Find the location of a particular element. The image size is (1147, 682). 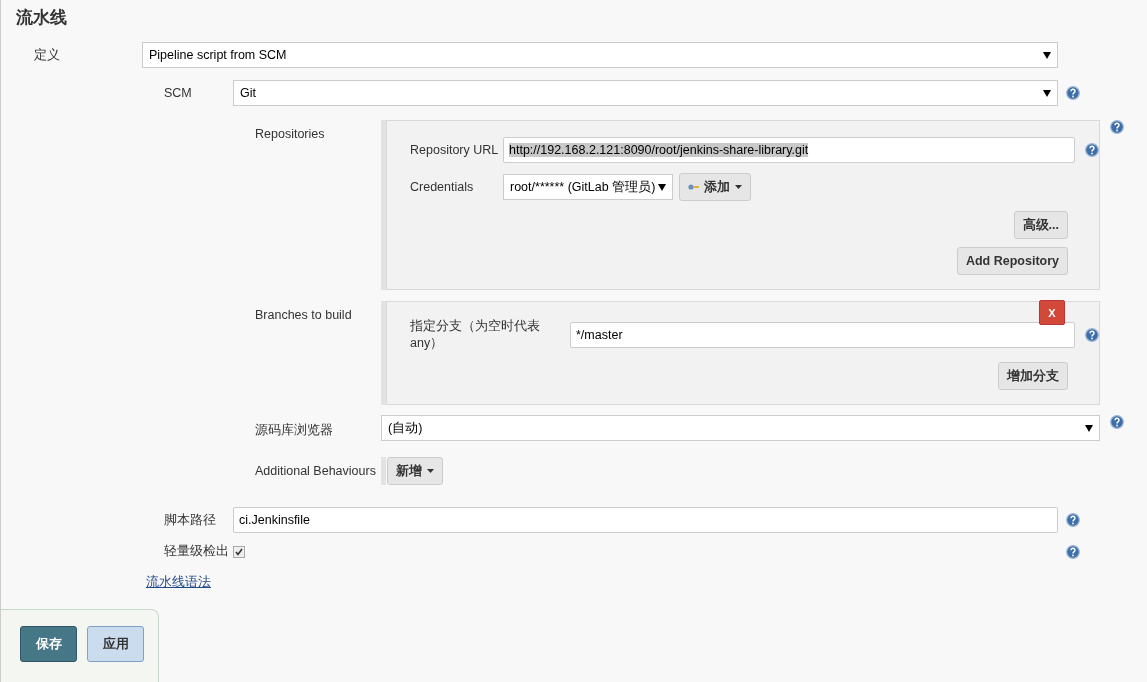

field-label: 源码库浏览器 is located at coordinates (294, 430).